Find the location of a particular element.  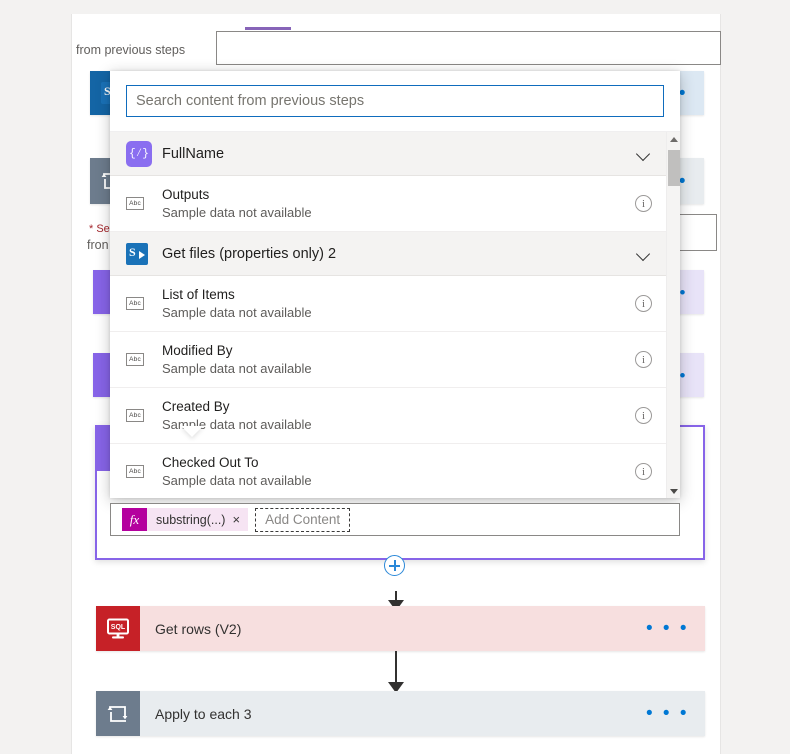

selection-underline is located at coordinates (268, 28).